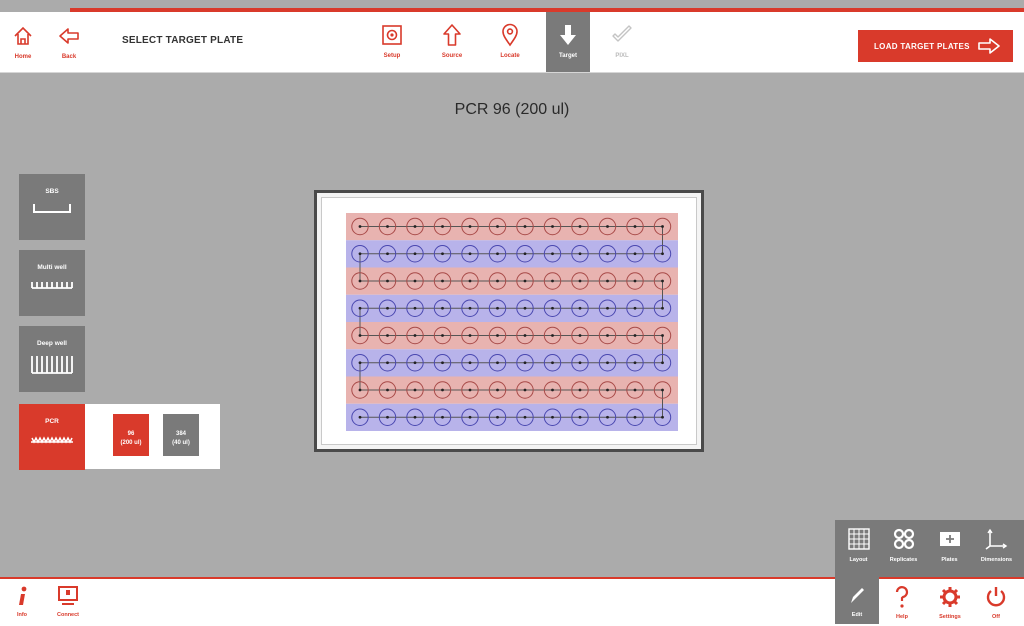 The height and width of the screenshot is (626, 1024). I want to click on plate-type-multi-well: Multi well, so click(52, 283).